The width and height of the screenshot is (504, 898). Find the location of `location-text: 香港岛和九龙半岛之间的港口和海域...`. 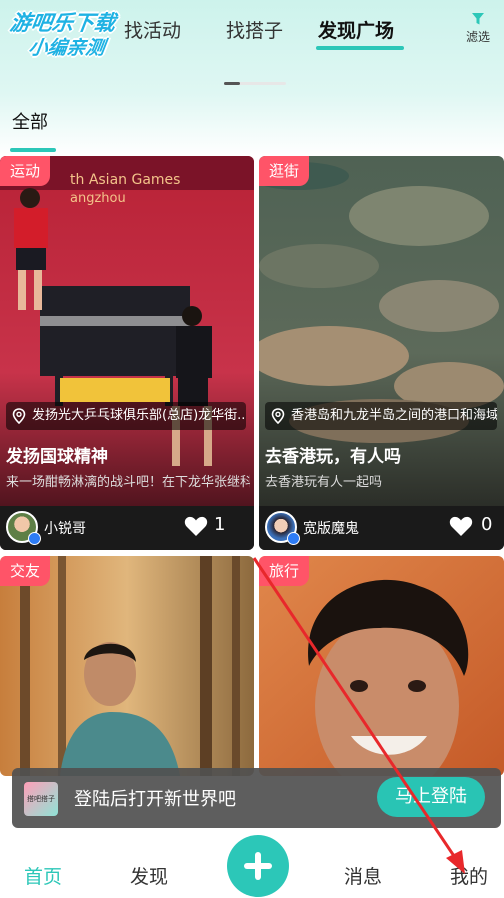

location-text: 香港岛和九龙半岛之间的港口和海域... is located at coordinates (394, 415).